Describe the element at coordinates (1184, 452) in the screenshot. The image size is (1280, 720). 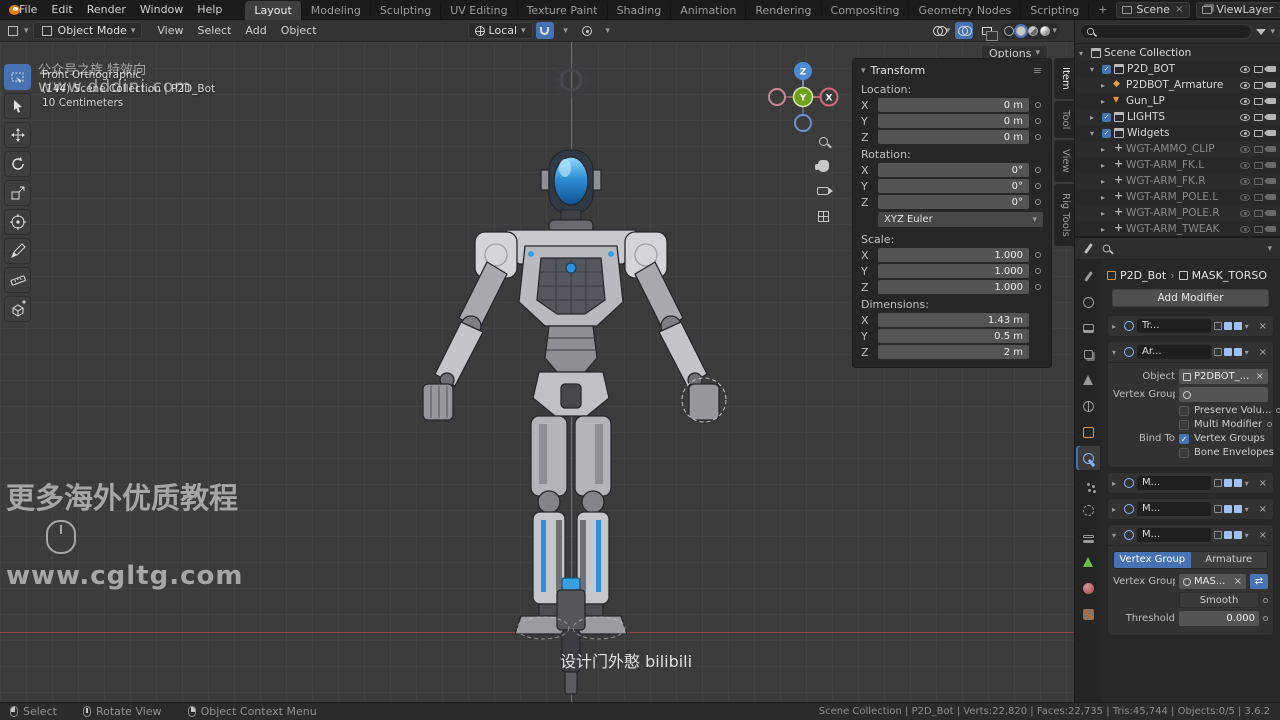
I see `bind-bone-envelopes-checkbox` at that location.